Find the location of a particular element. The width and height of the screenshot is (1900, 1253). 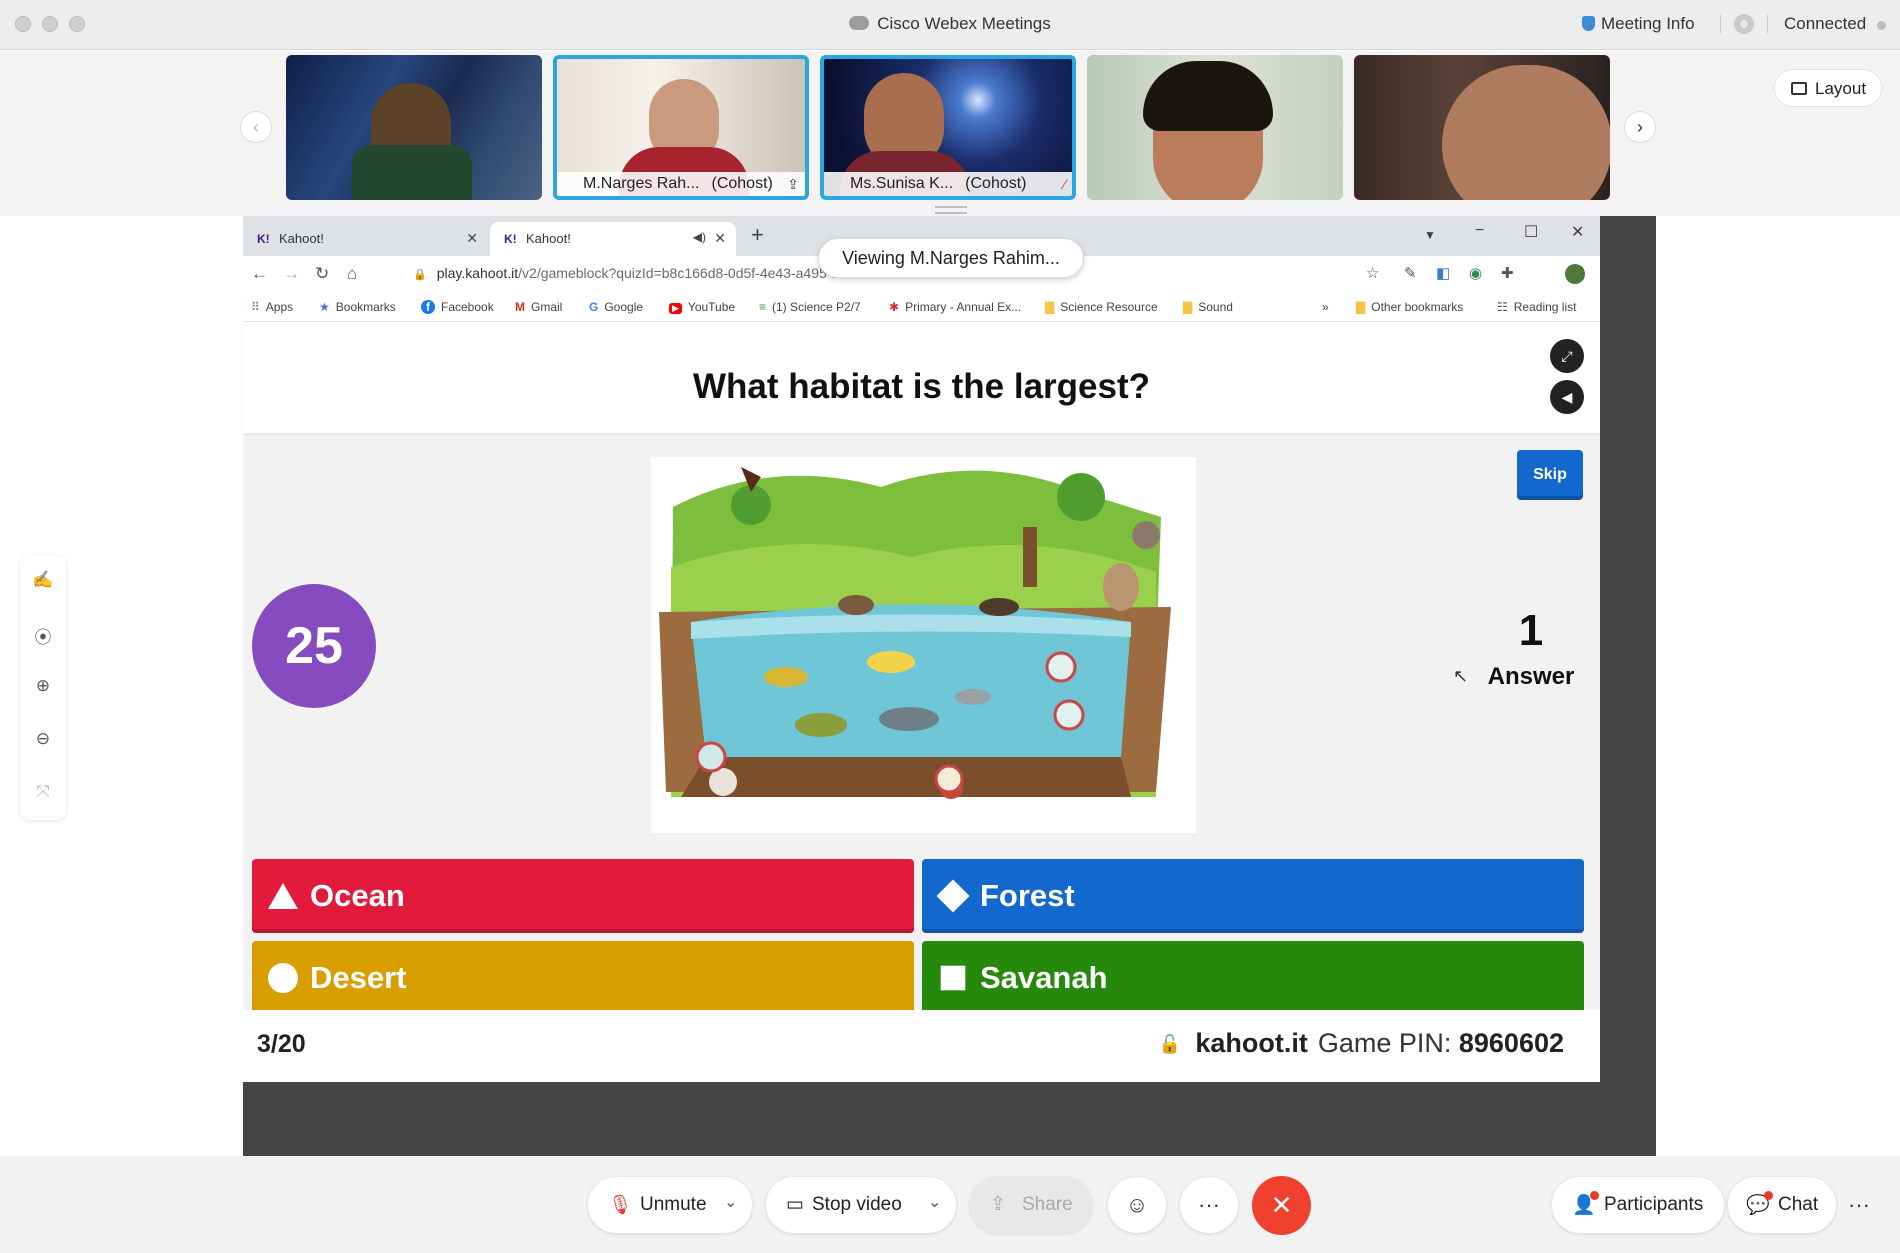

bookmark-item: M Gmail is located at coordinates (538, 307).